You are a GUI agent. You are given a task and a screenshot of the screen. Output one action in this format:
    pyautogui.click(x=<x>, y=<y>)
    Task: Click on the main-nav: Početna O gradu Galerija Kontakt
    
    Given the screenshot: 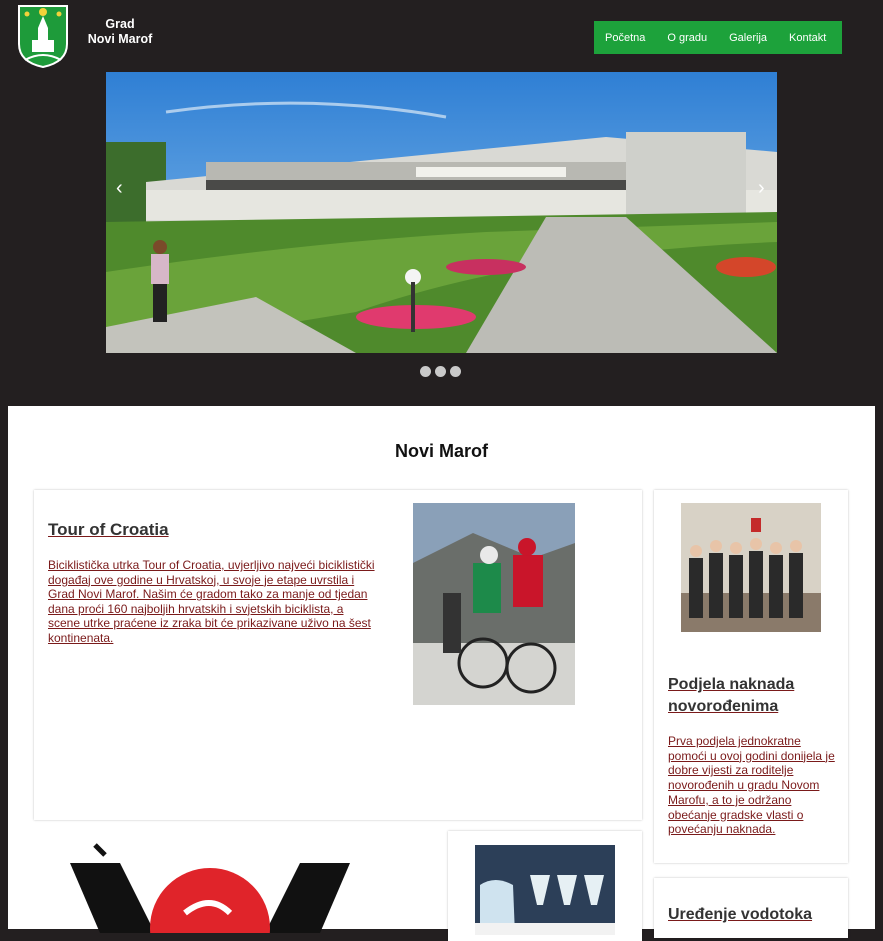 What is the action you would take?
    pyautogui.click(x=718, y=37)
    